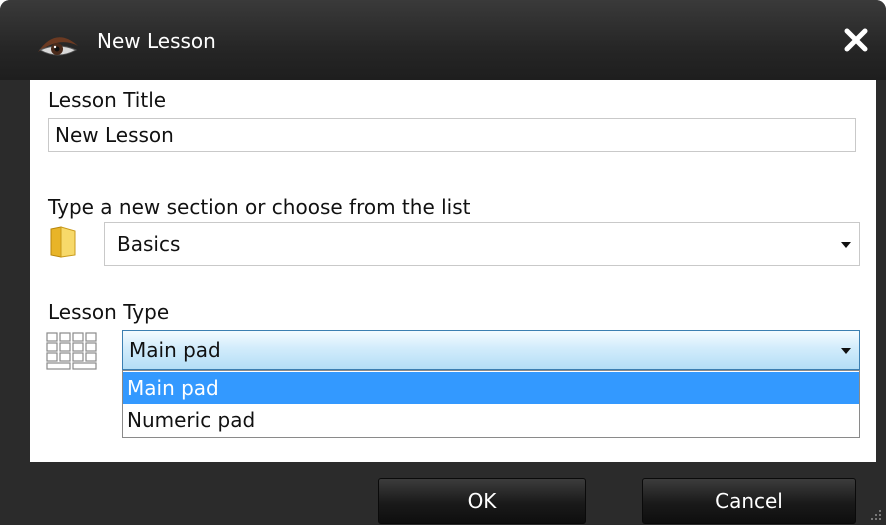 Image resolution: width=886 pixels, height=525 pixels. I want to click on dropdown-option-numeric-pad: Numeric pad, so click(491, 420).